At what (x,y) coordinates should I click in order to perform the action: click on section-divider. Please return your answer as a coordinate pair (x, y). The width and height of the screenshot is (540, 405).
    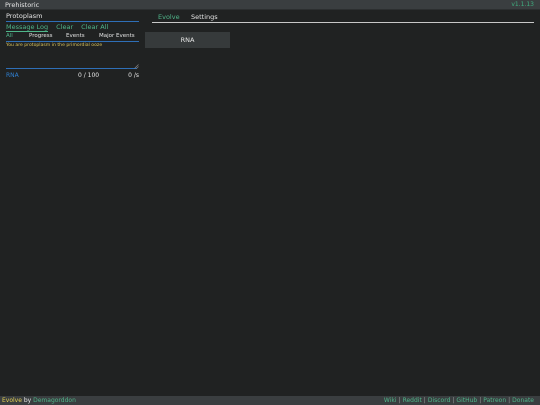
    Looking at the image, I should click on (72, 21).